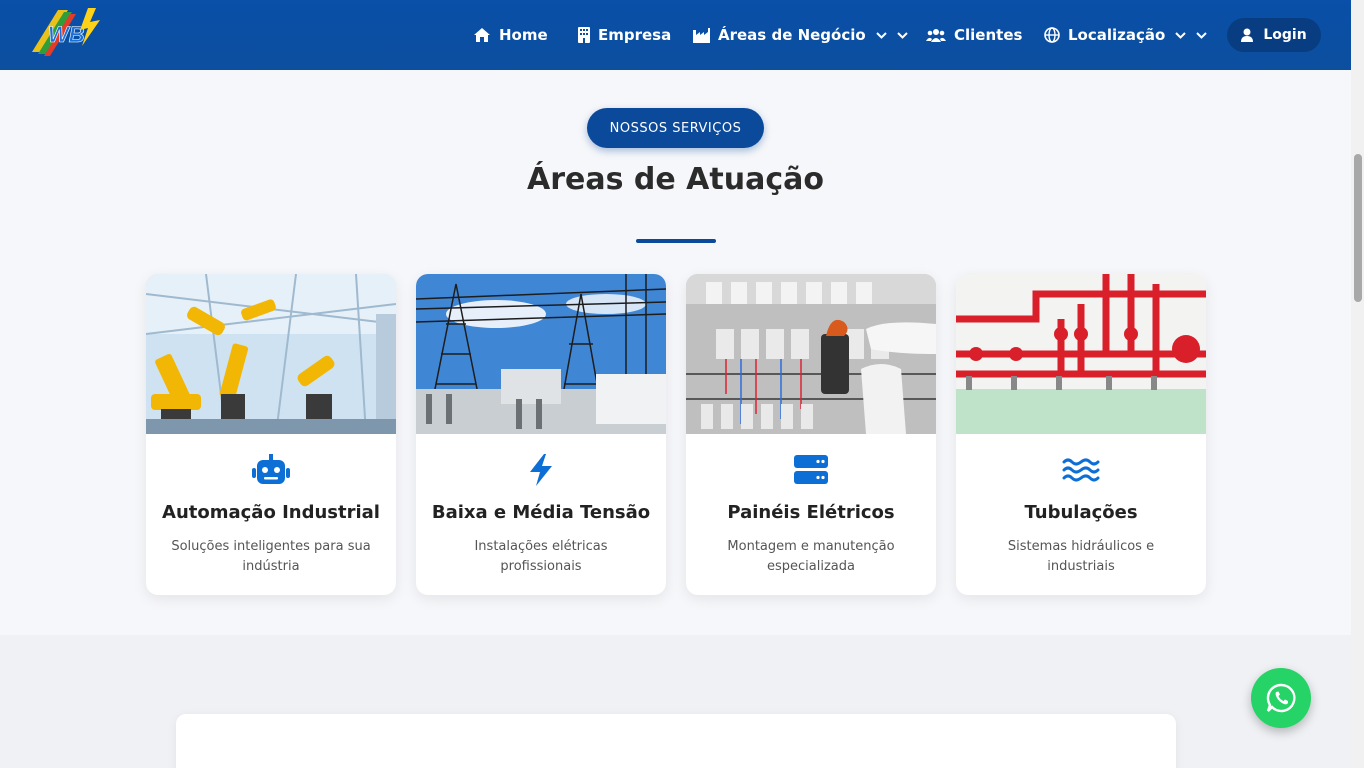 This screenshot has height=768, width=1364. Describe the element at coordinates (1285, 35) in the screenshot. I see `login-label: Login` at that location.